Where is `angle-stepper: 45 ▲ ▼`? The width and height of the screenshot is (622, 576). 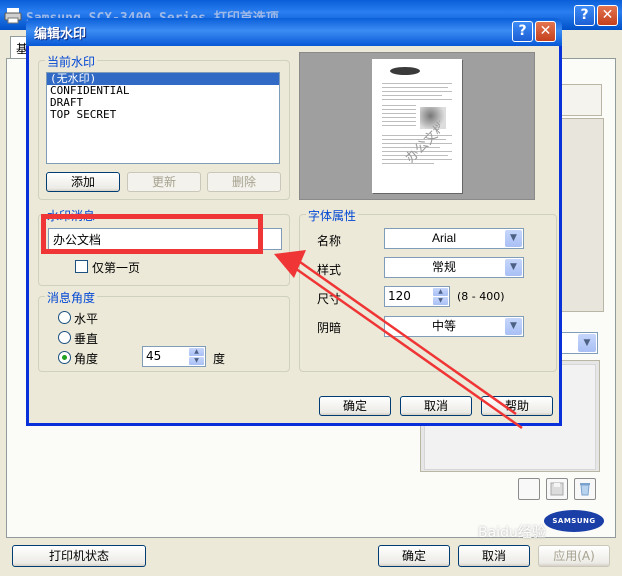 angle-stepper: 45 ▲ ▼ is located at coordinates (174, 356).